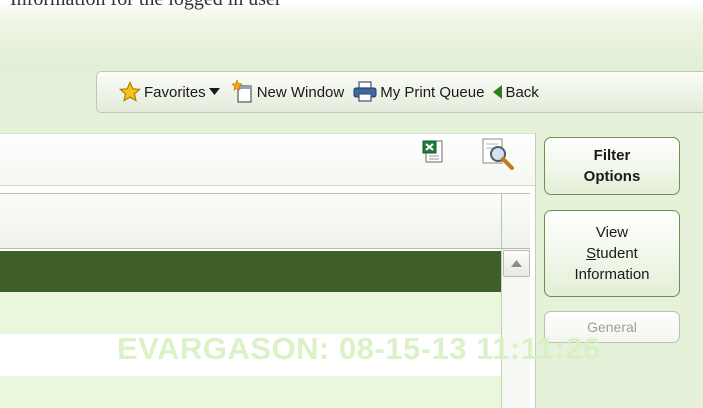 The height and width of the screenshot is (408, 703). I want to click on back-button: Back, so click(516, 92).